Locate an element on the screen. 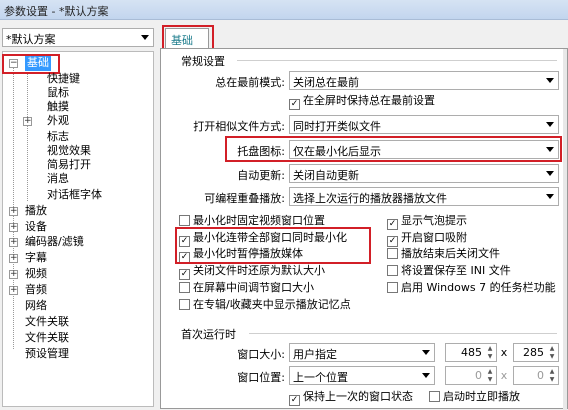 The image size is (568, 410). auto-update-select: 关闭自动更新 is located at coordinates (424, 173).